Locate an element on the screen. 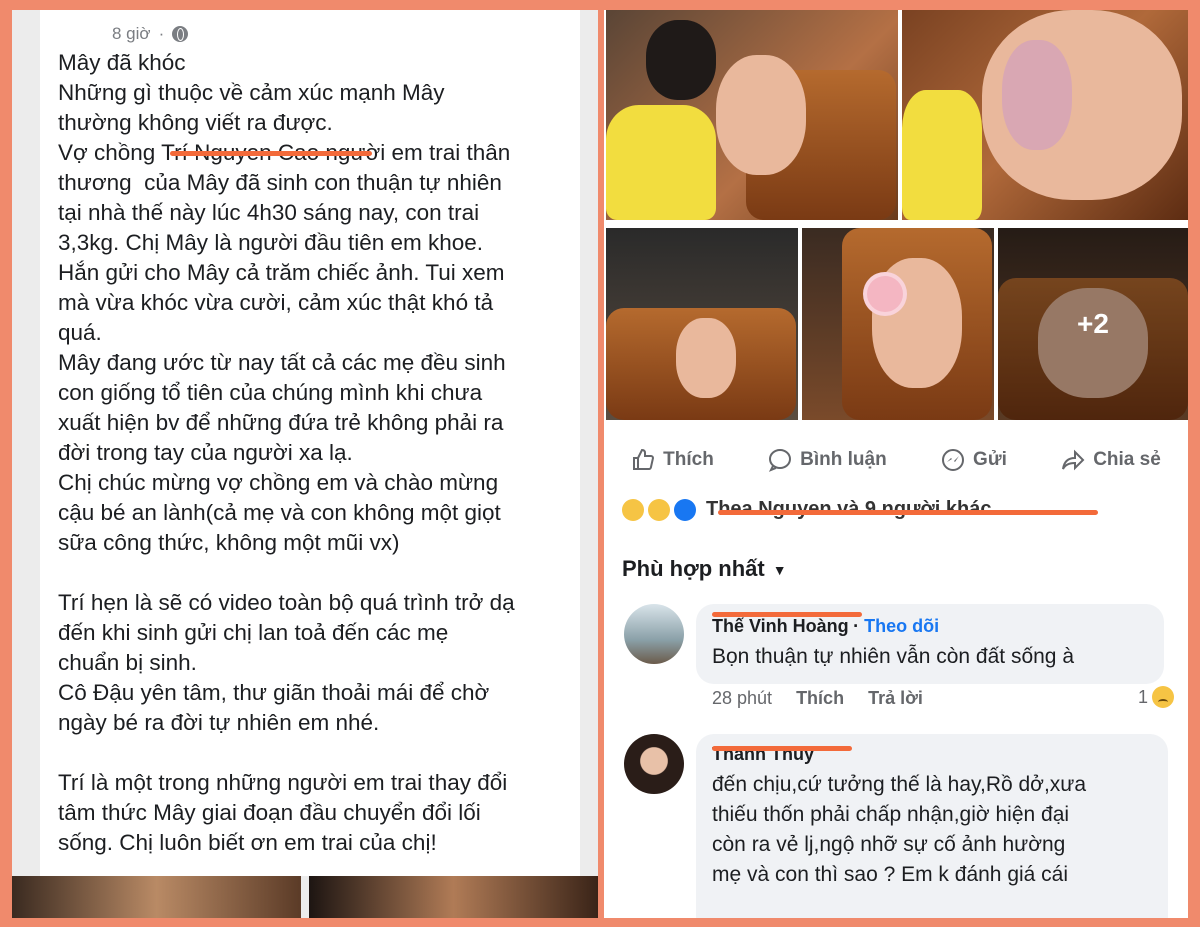 Image resolution: width=1200 pixels, height=927 pixels. send-label: Gửi is located at coordinates (990, 459).